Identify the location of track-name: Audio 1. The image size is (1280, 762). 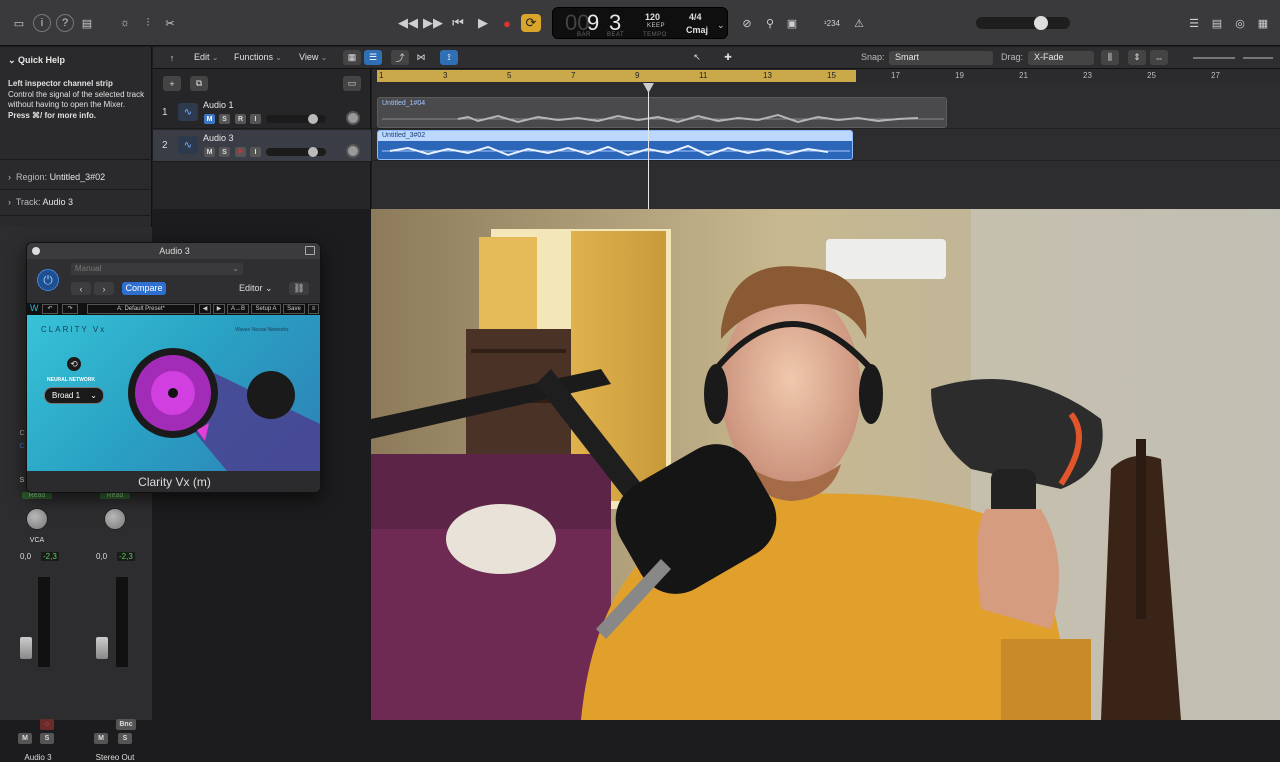
(218, 105).